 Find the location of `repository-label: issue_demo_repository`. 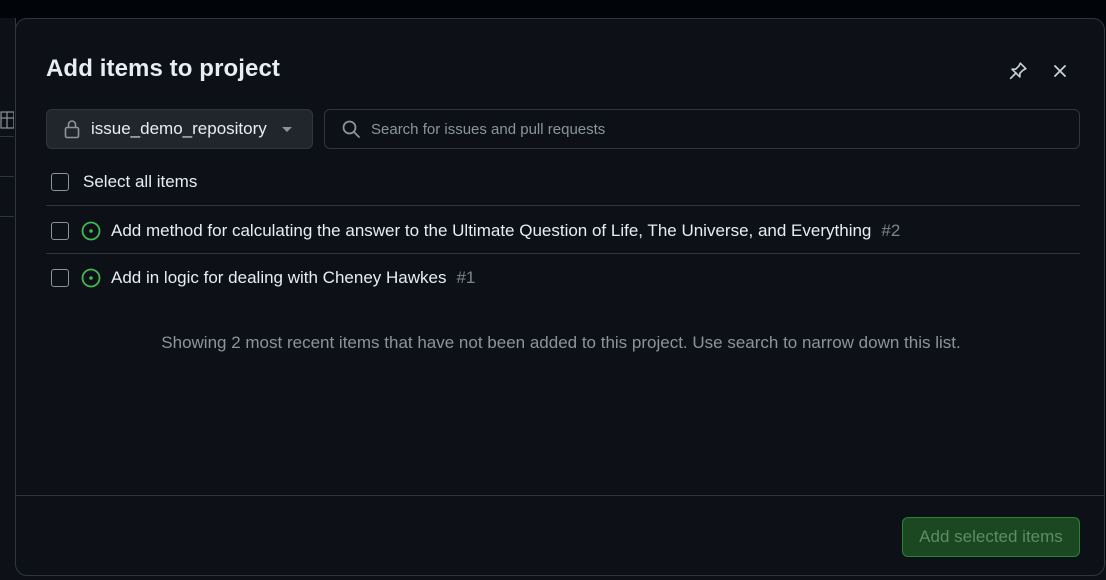

repository-label: issue_demo_repository is located at coordinates (179, 128).